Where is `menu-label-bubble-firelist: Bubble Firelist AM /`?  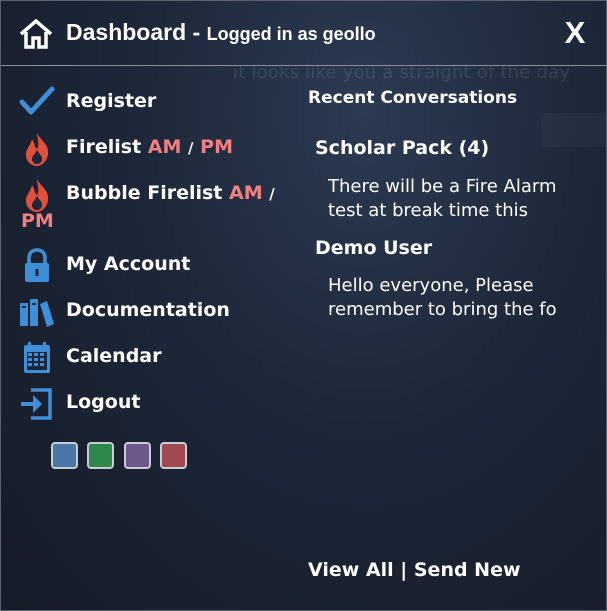 menu-label-bubble-firelist: Bubble Firelist AM / is located at coordinates (170, 193).